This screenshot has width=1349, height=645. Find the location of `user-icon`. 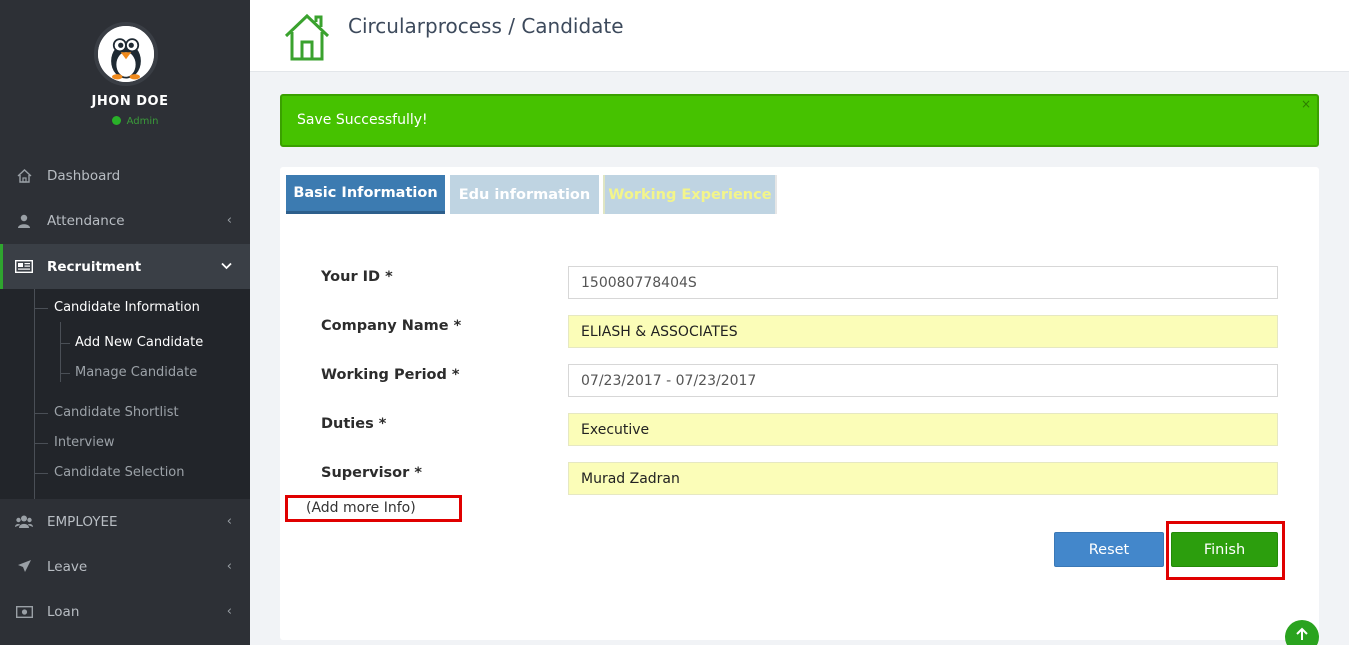

user-icon is located at coordinates (24, 221).